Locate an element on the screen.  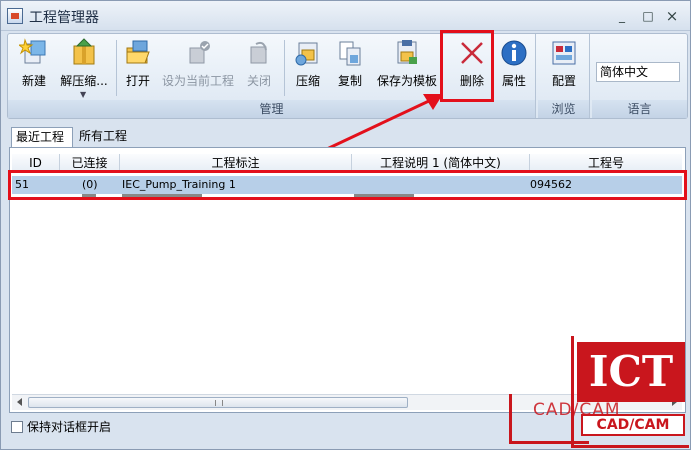
watermark-logo: ICT CAD/CAM CAD/CAM is located at coordinates (596, 393).